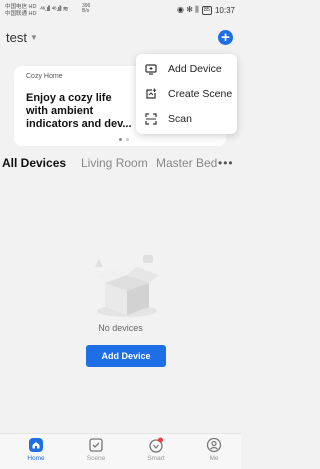 The height and width of the screenshot is (469, 320). I want to click on status-right: ◉ ✻ ⫼ 85 10:37, so click(206, 10).